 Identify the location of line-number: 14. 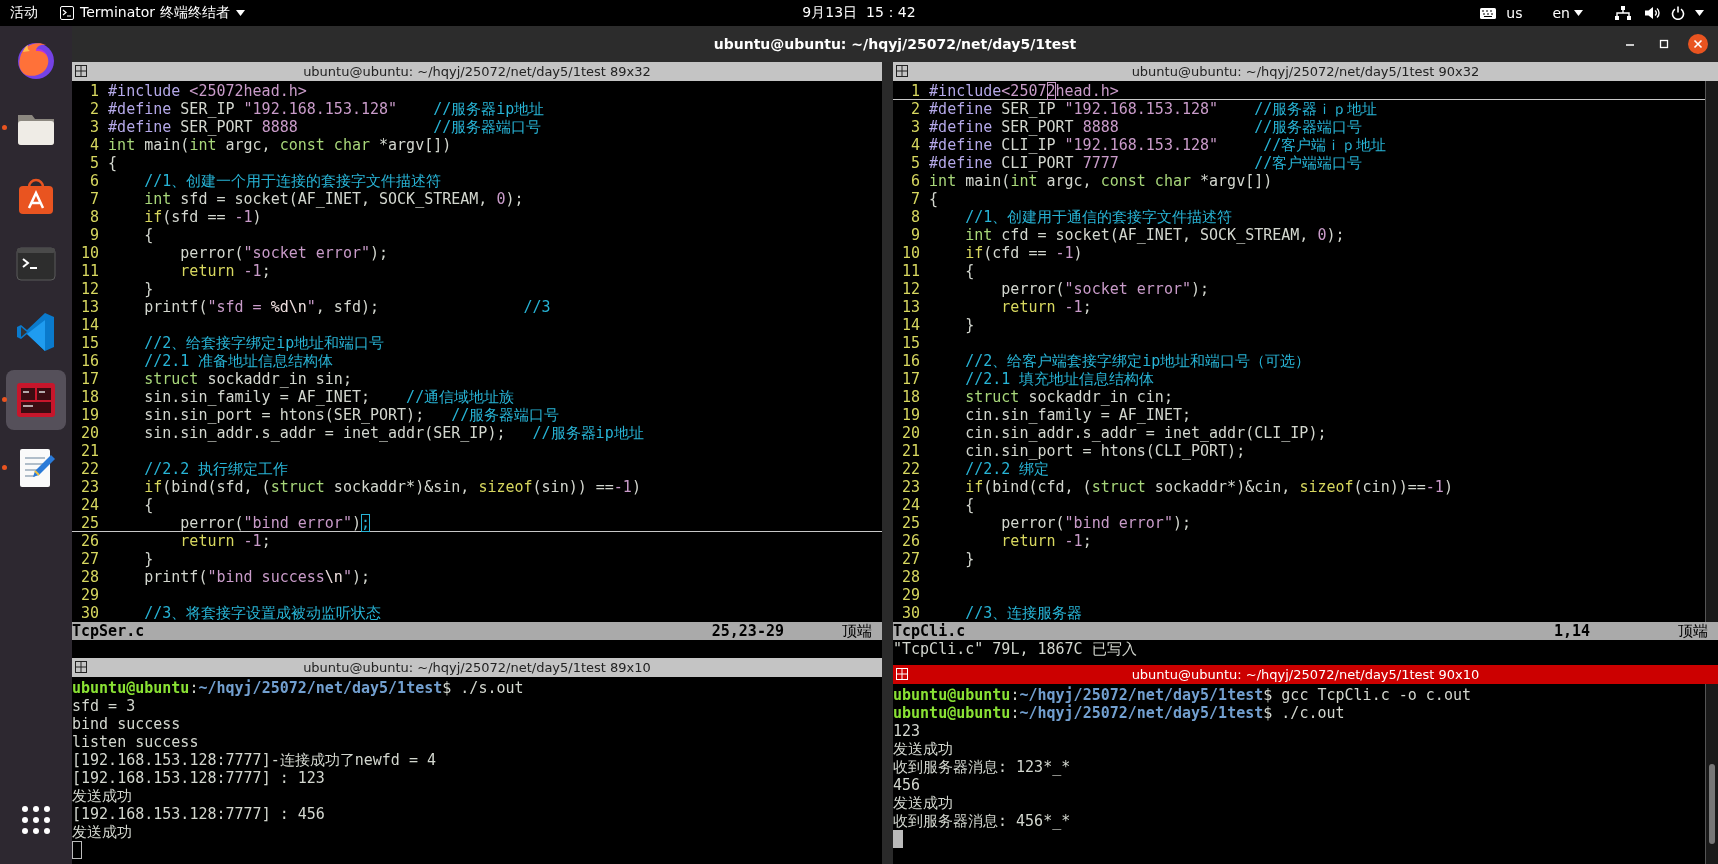
(911, 325).